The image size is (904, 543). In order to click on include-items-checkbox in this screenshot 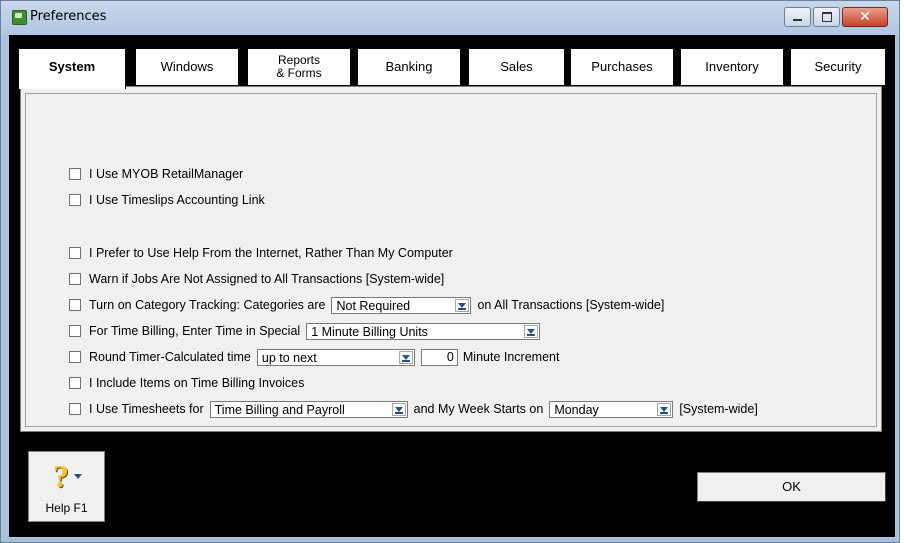, I will do `click(75, 383)`.